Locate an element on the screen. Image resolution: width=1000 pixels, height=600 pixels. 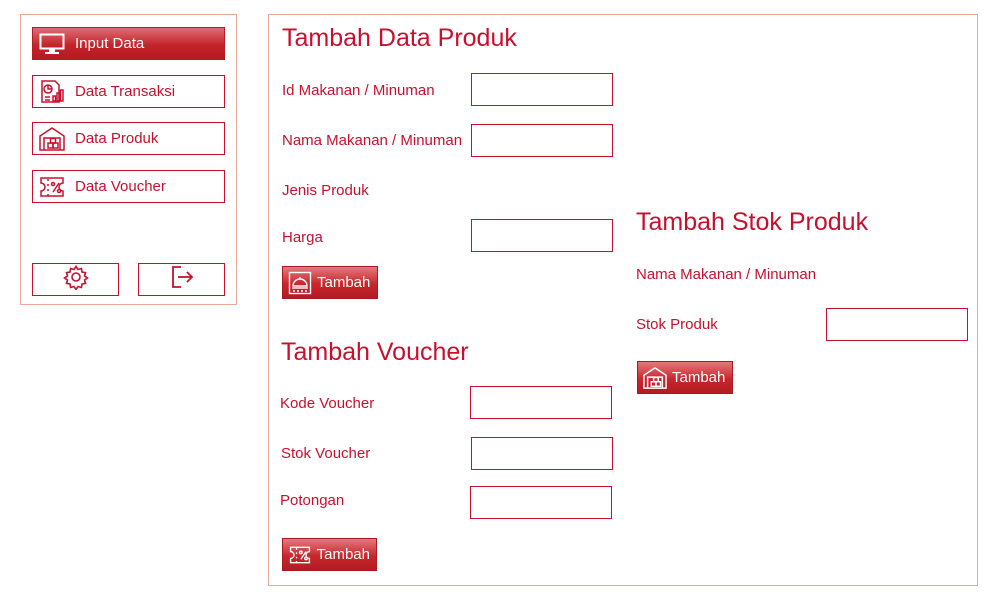
tambah-produk-button: Tambah is located at coordinates (330, 282).